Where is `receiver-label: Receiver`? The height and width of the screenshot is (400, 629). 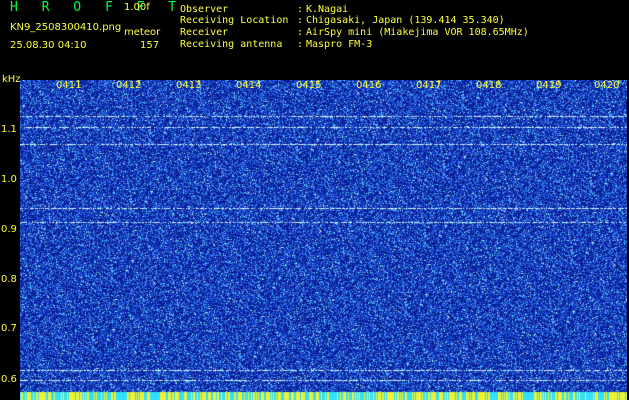
receiver-label: Receiver is located at coordinates (204, 32).